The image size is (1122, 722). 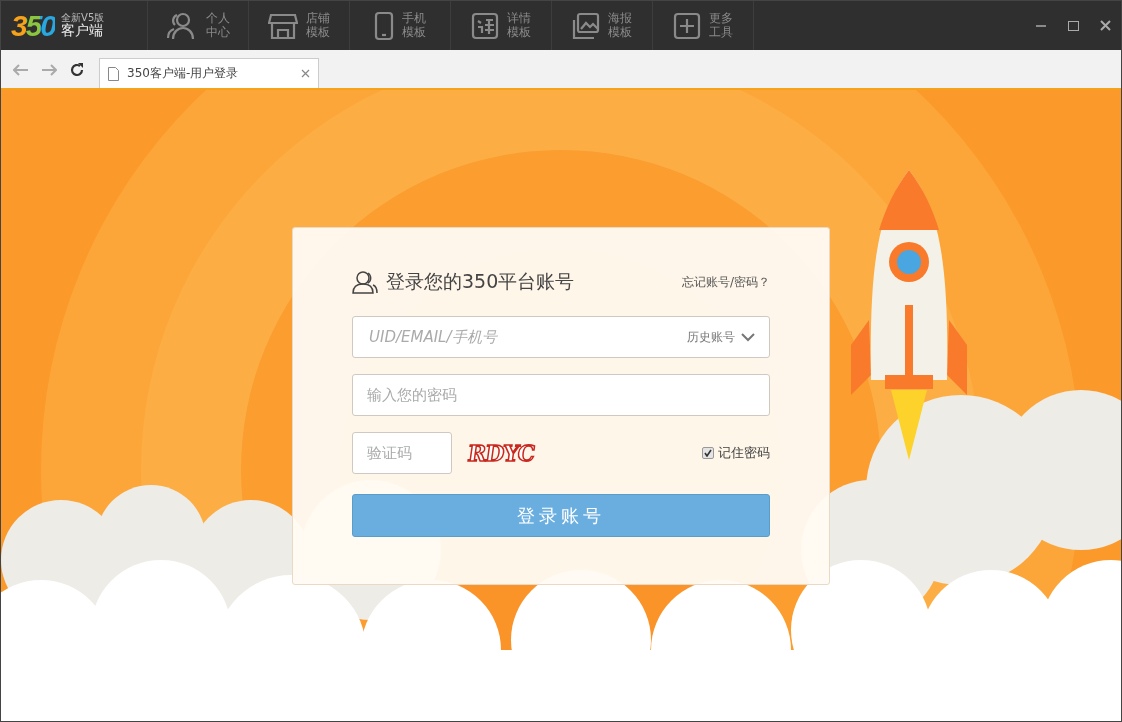 What do you see at coordinates (736, 453) in the screenshot?
I see `remember-checkbox: 记住密码` at bounding box center [736, 453].